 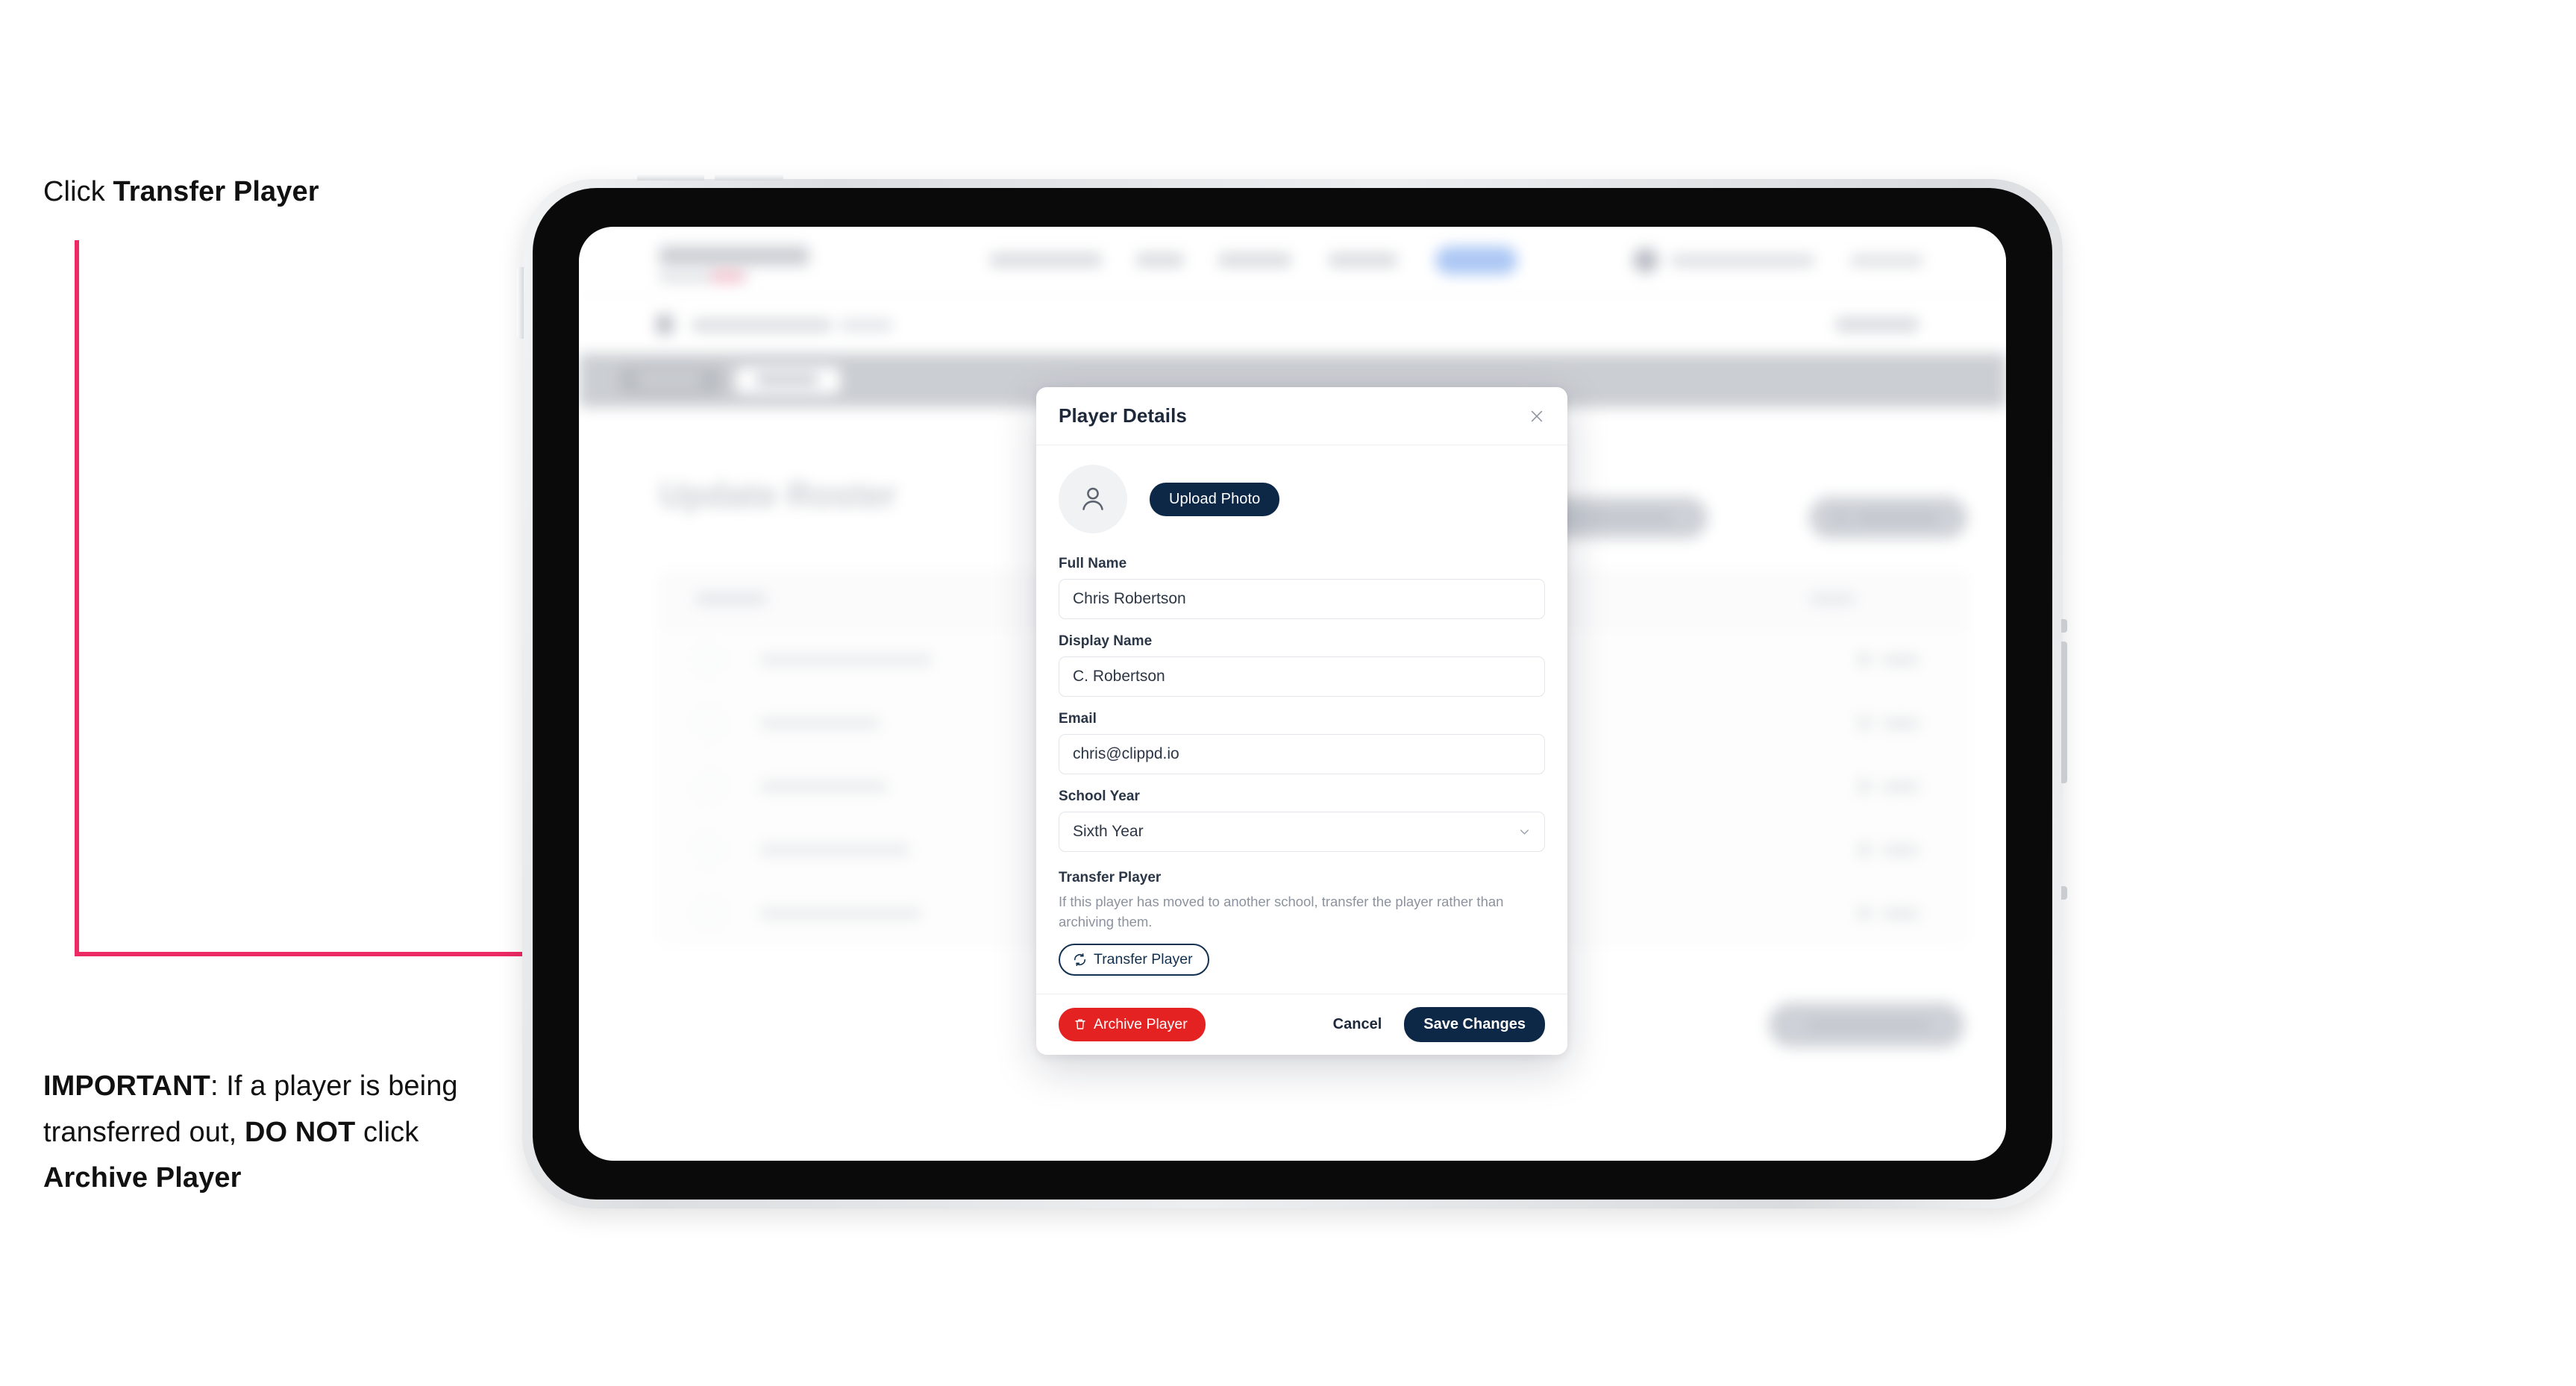 What do you see at coordinates (1869, 1025) in the screenshot?
I see `save-roster-changes-label` at bounding box center [1869, 1025].